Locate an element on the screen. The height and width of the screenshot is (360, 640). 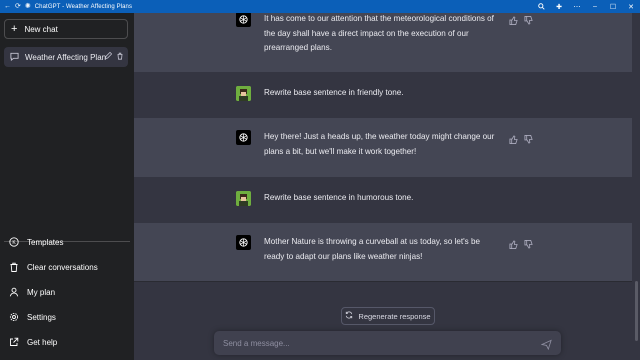
extensions-icon: ✚ is located at coordinates (559, 6).